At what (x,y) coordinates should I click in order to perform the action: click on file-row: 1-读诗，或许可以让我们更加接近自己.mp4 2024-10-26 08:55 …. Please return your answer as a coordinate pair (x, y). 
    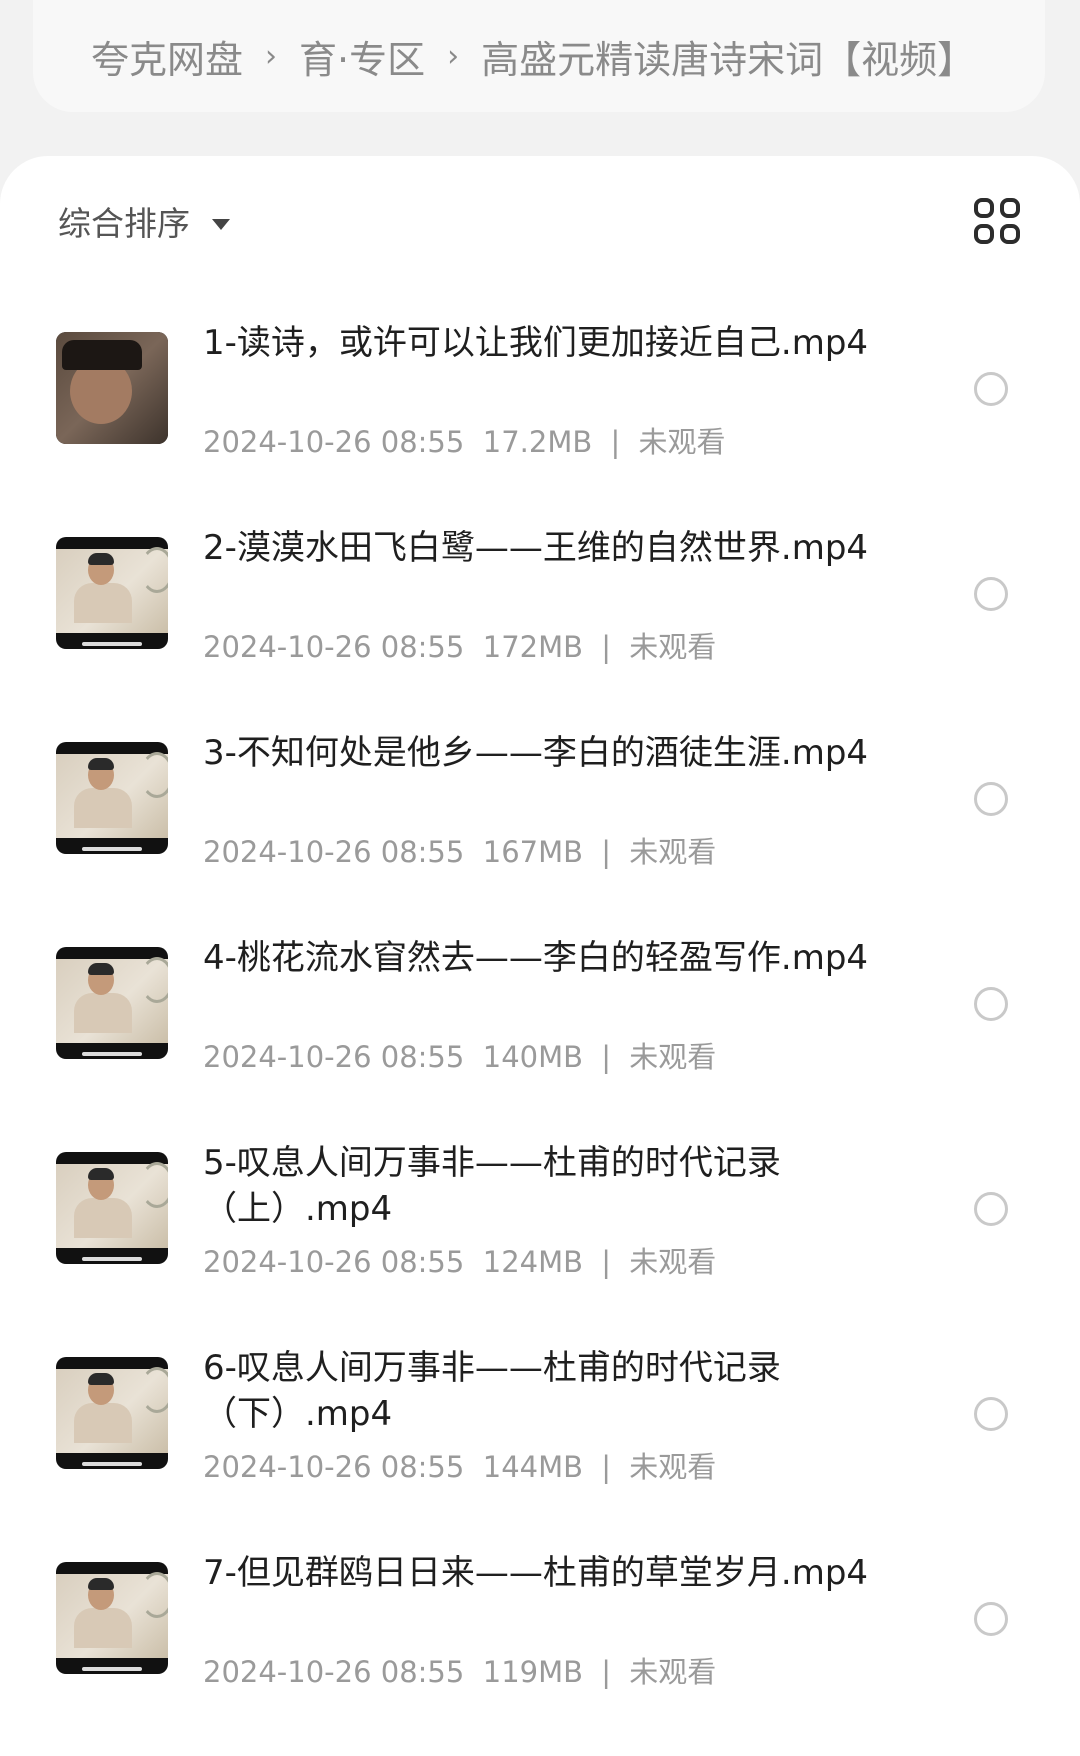
    Looking at the image, I should click on (540, 422).